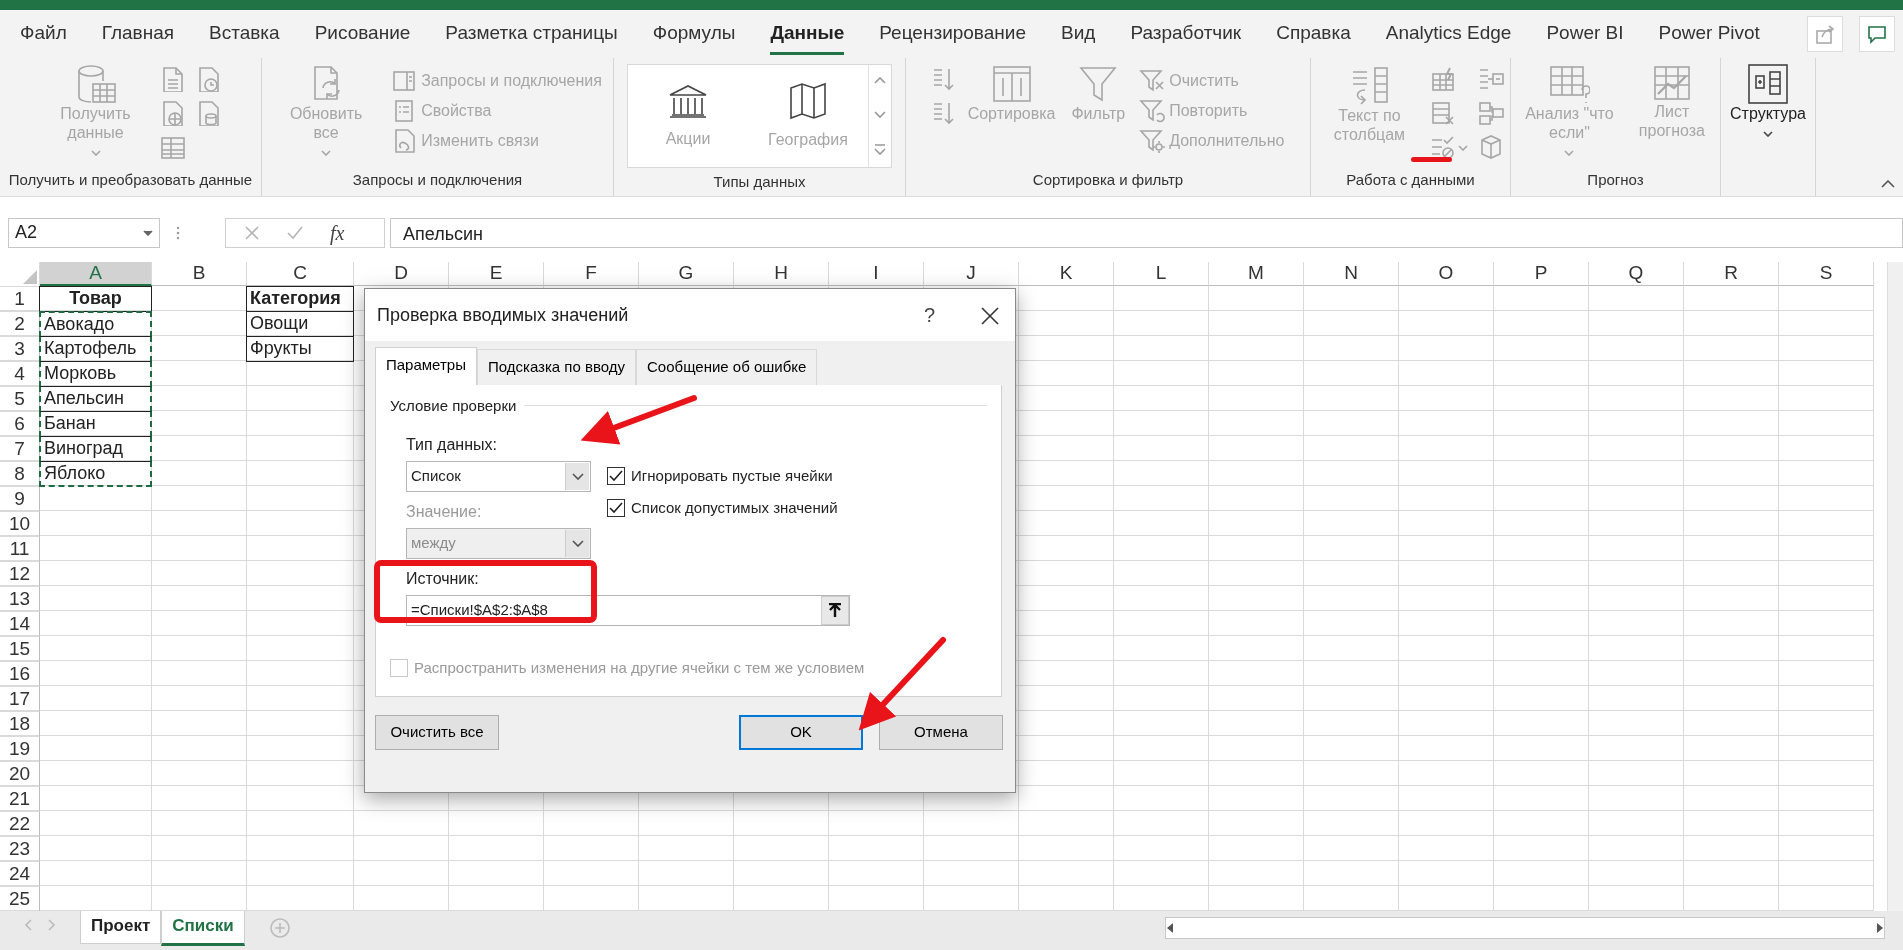  What do you see at coordinates (178, 233) in the screenshot?
I see `grip-icon` at bounding box center [178, 233].